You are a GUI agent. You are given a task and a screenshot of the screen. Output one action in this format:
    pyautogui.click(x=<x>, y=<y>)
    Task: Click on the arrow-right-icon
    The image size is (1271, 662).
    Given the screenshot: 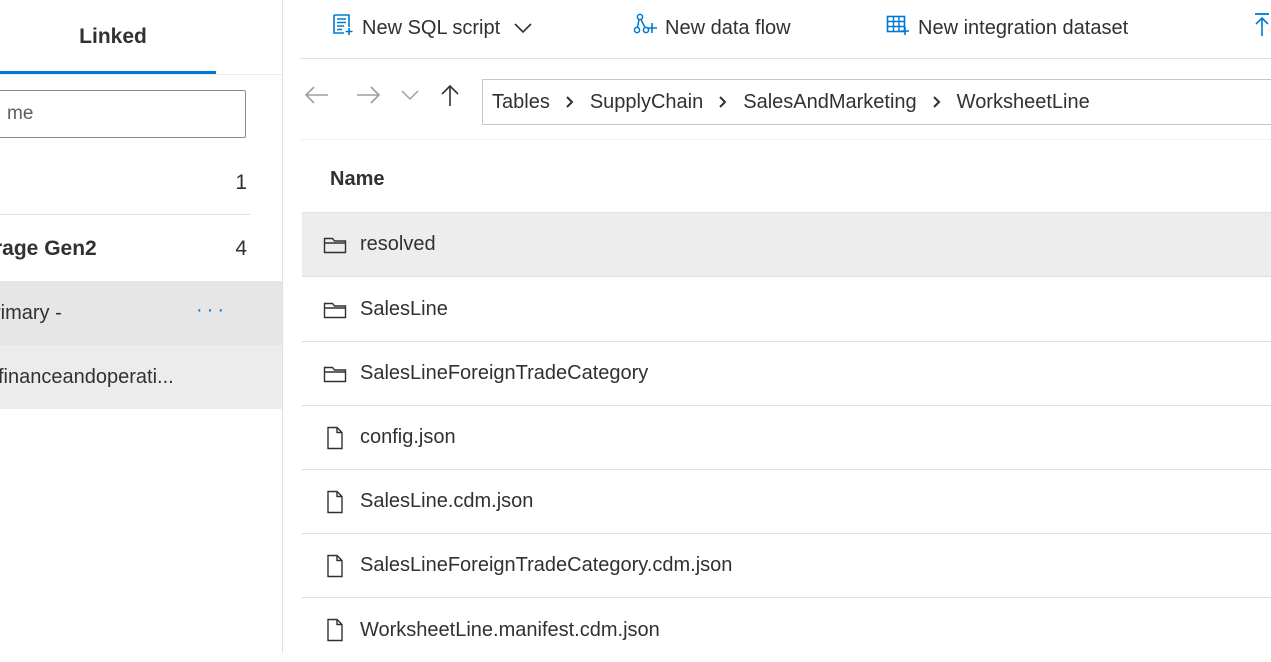 What is the action you would take?
    pyautogui.click(x=368, y=97)
    